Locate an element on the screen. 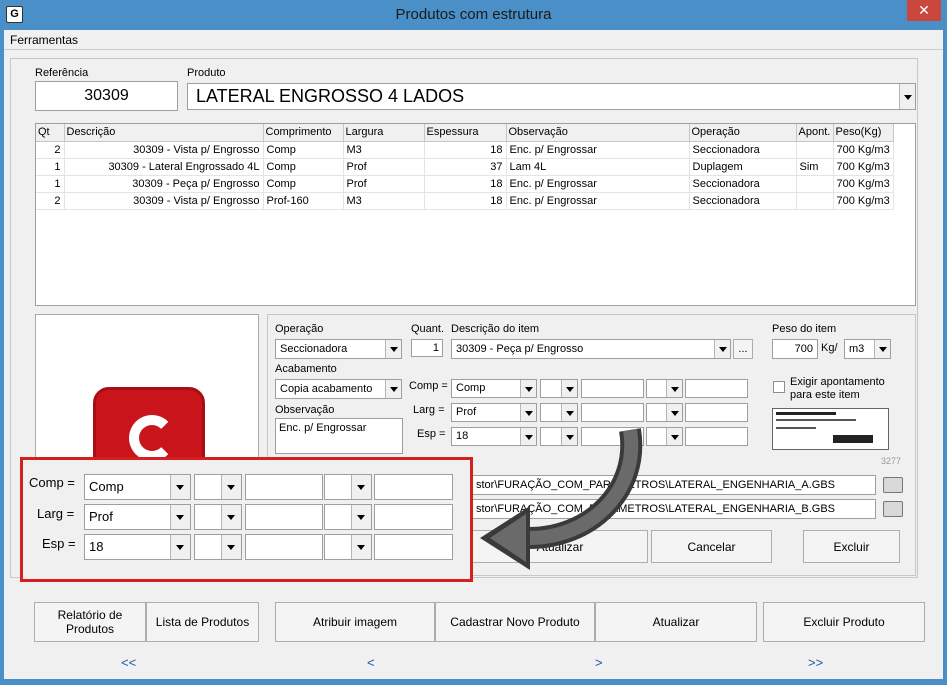 The image size is (947, 685). table-cell: Sim is located at coordinates (815, 167).